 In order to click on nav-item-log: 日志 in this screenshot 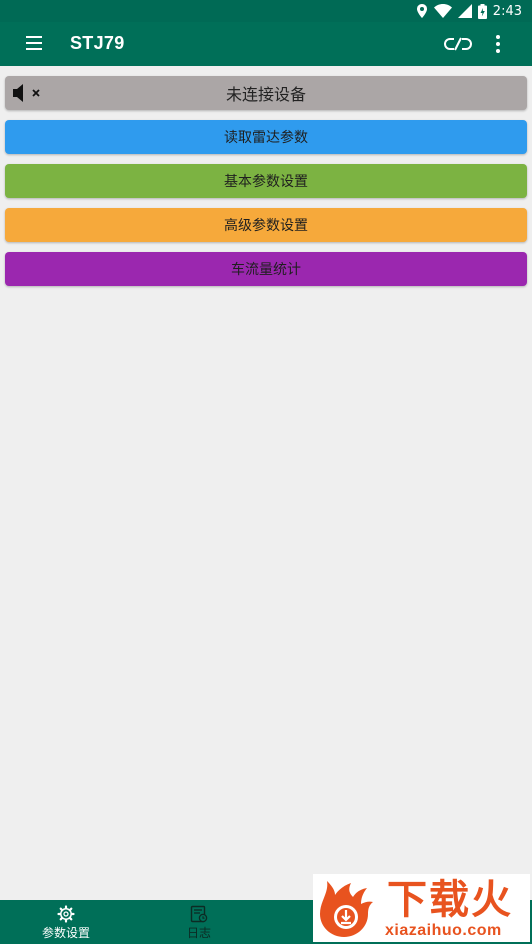, I will do `click(199, 922)`.